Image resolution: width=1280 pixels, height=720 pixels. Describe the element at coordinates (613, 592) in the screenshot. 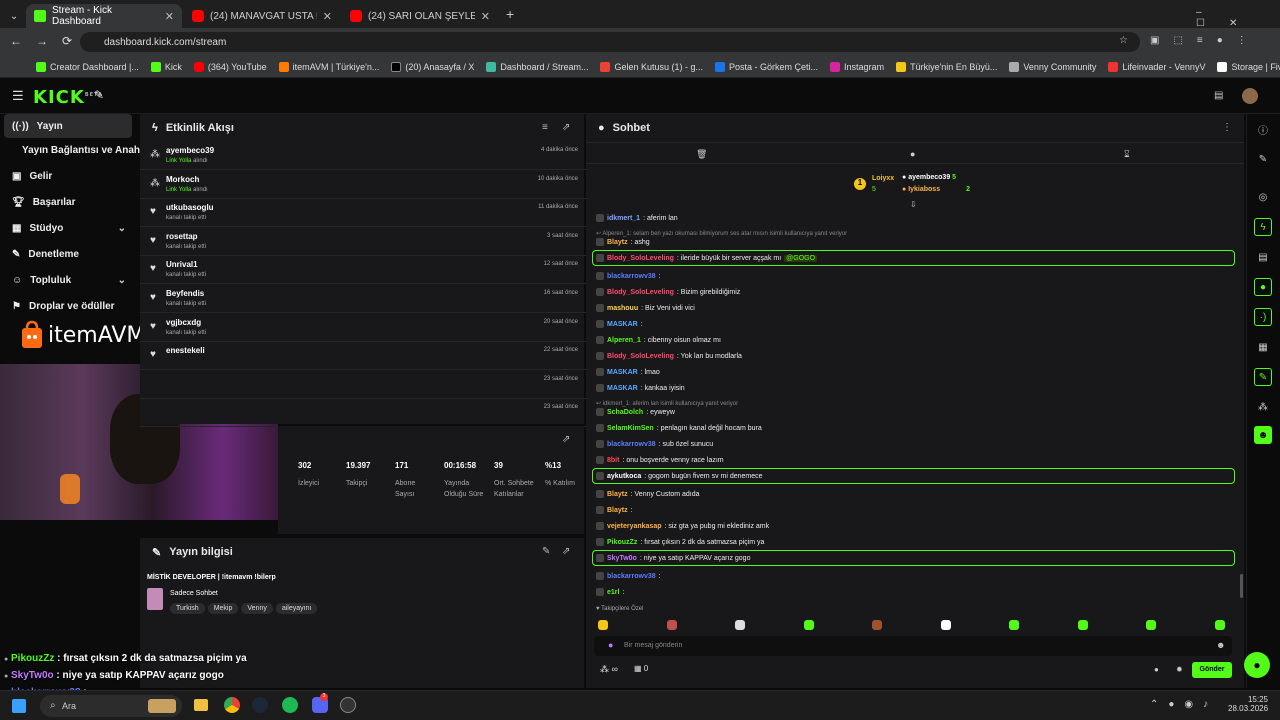

I see `chat-username: e1rl` at that location.